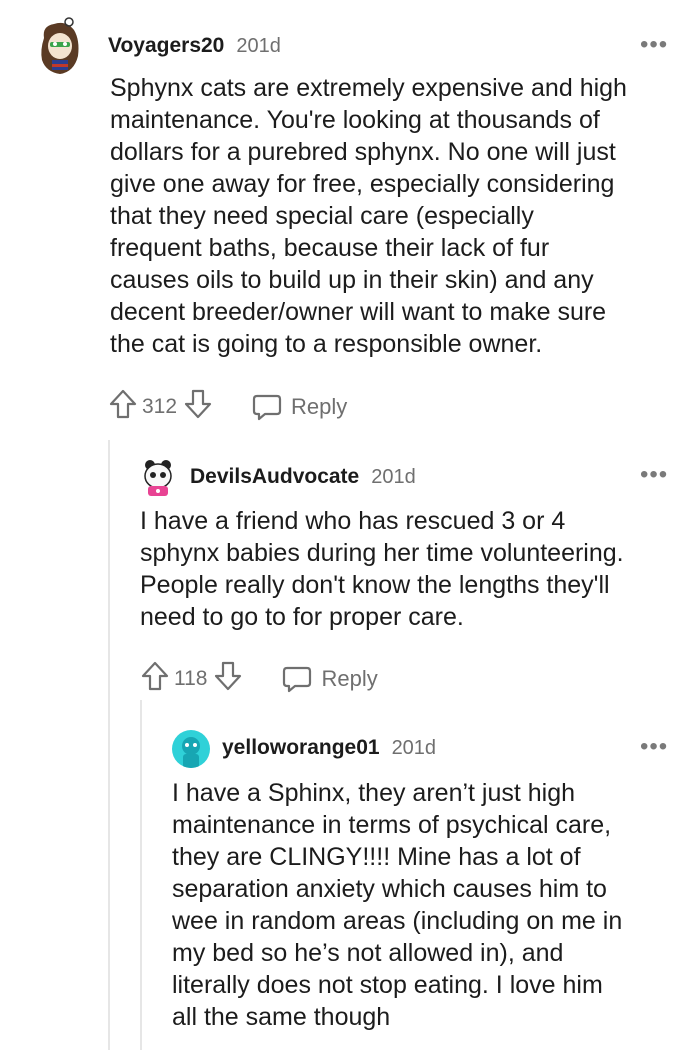 The image size is (700, 1050). I want to click on user-avatar, so click(191, 749).